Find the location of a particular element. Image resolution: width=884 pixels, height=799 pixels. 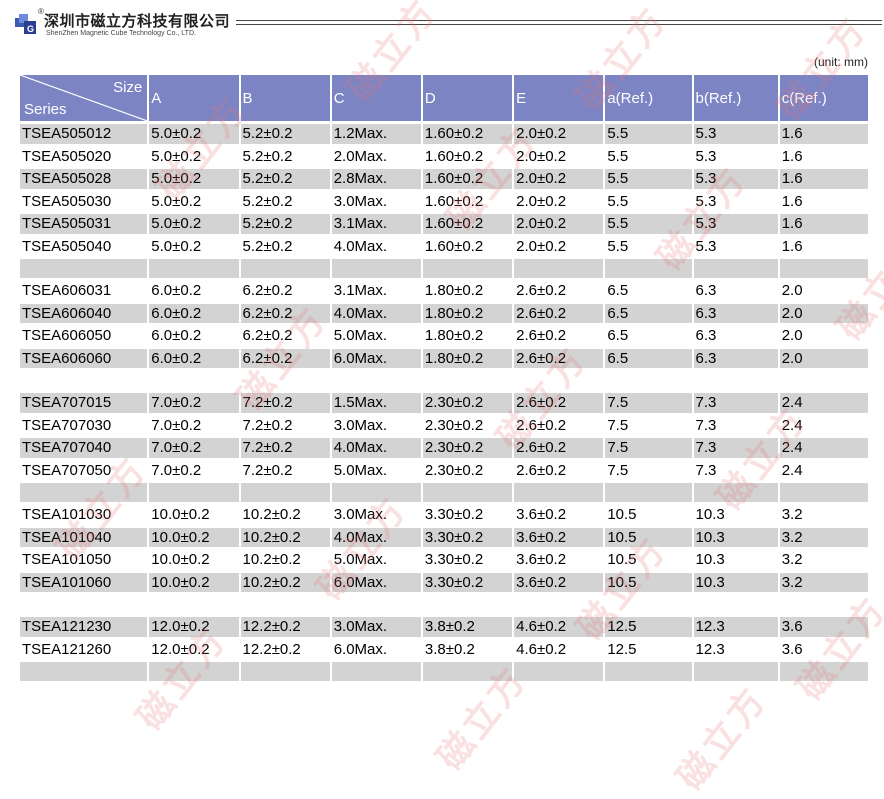

value-cell: 2.0Max. is located at coordinates (360, 156).